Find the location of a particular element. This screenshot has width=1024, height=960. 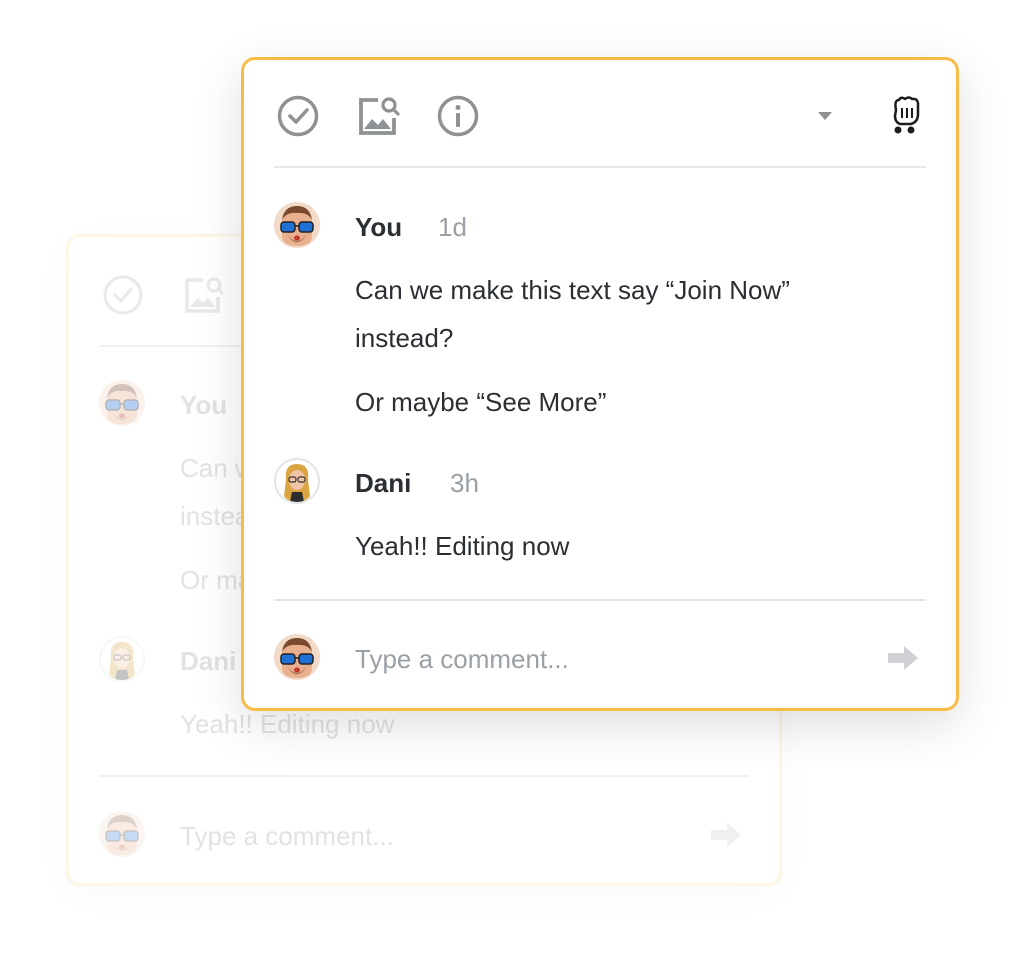

hand-cursor-icon is located at coordinates (906, 115).